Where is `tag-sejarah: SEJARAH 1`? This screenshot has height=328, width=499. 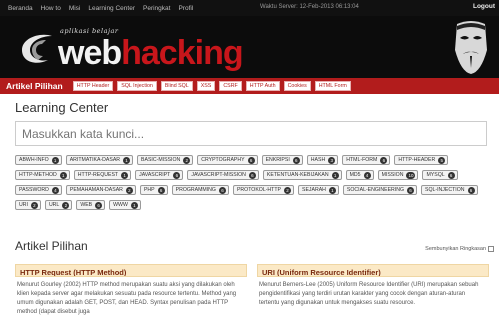
tag-sejarah: SEJARAH 1 is located at coordinates (318, 190).